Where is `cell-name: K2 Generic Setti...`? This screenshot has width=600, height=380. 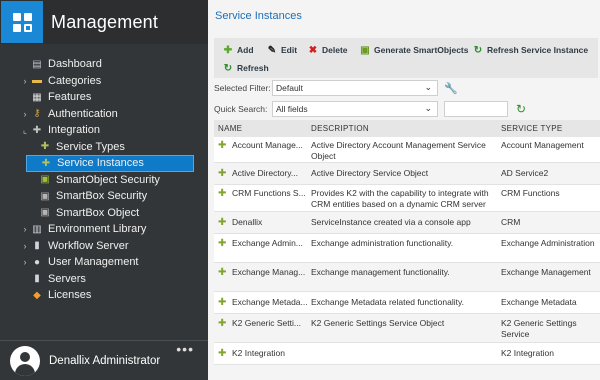 cell-name: K2 Generic Setti... is located at coordinates (266, 323).